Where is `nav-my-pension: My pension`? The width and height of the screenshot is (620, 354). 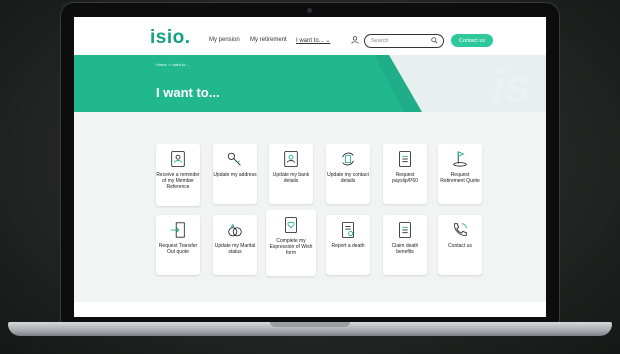 nav-my-pension: My pension is located at coordinates (224, 40).